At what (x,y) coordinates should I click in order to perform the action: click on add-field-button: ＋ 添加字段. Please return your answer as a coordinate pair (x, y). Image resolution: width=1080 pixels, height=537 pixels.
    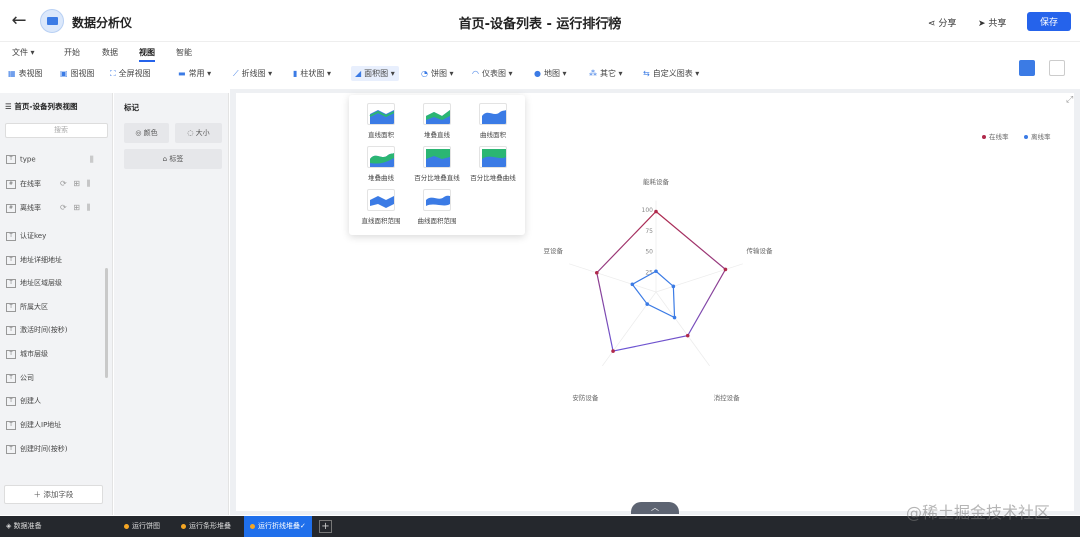
    Looking at the image, I should click on (53, 494).